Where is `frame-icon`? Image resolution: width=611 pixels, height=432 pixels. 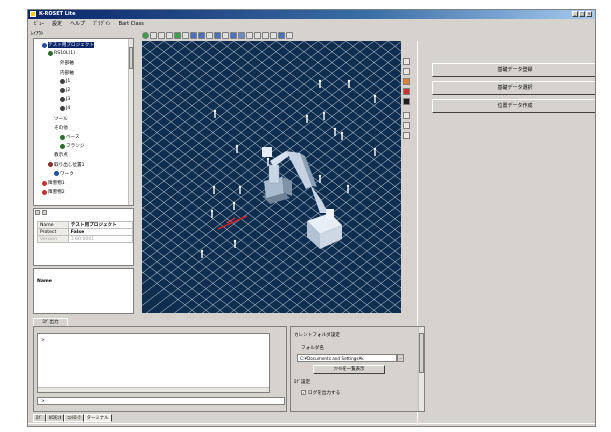
frame-icon is located at coordinates (281, 35).